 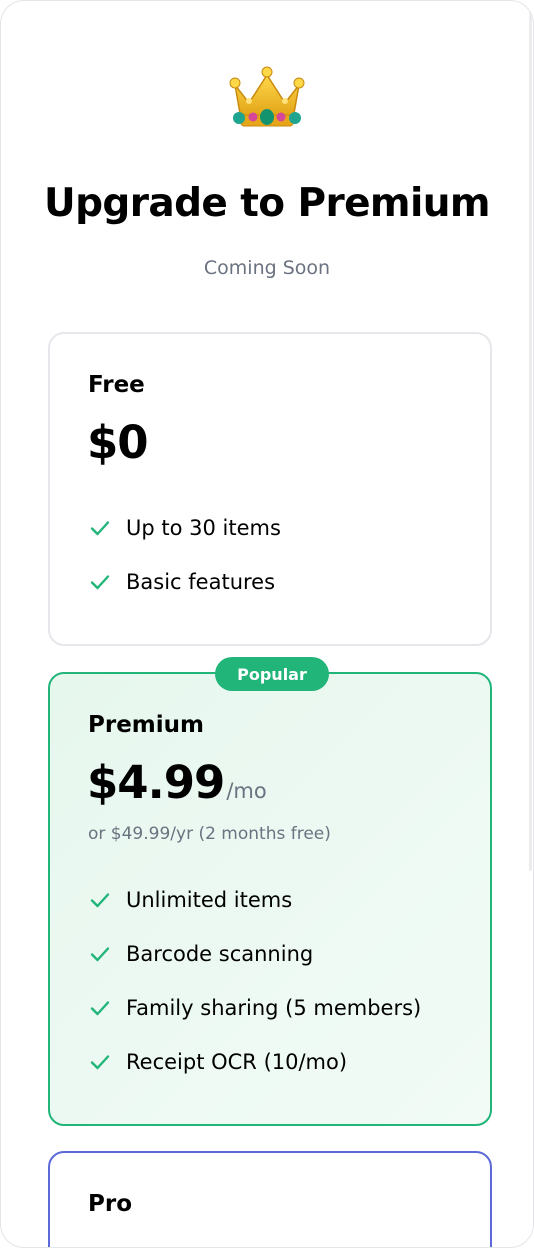 I want to click on feature-item: Up to 30 items, so click(x=279, y=528).